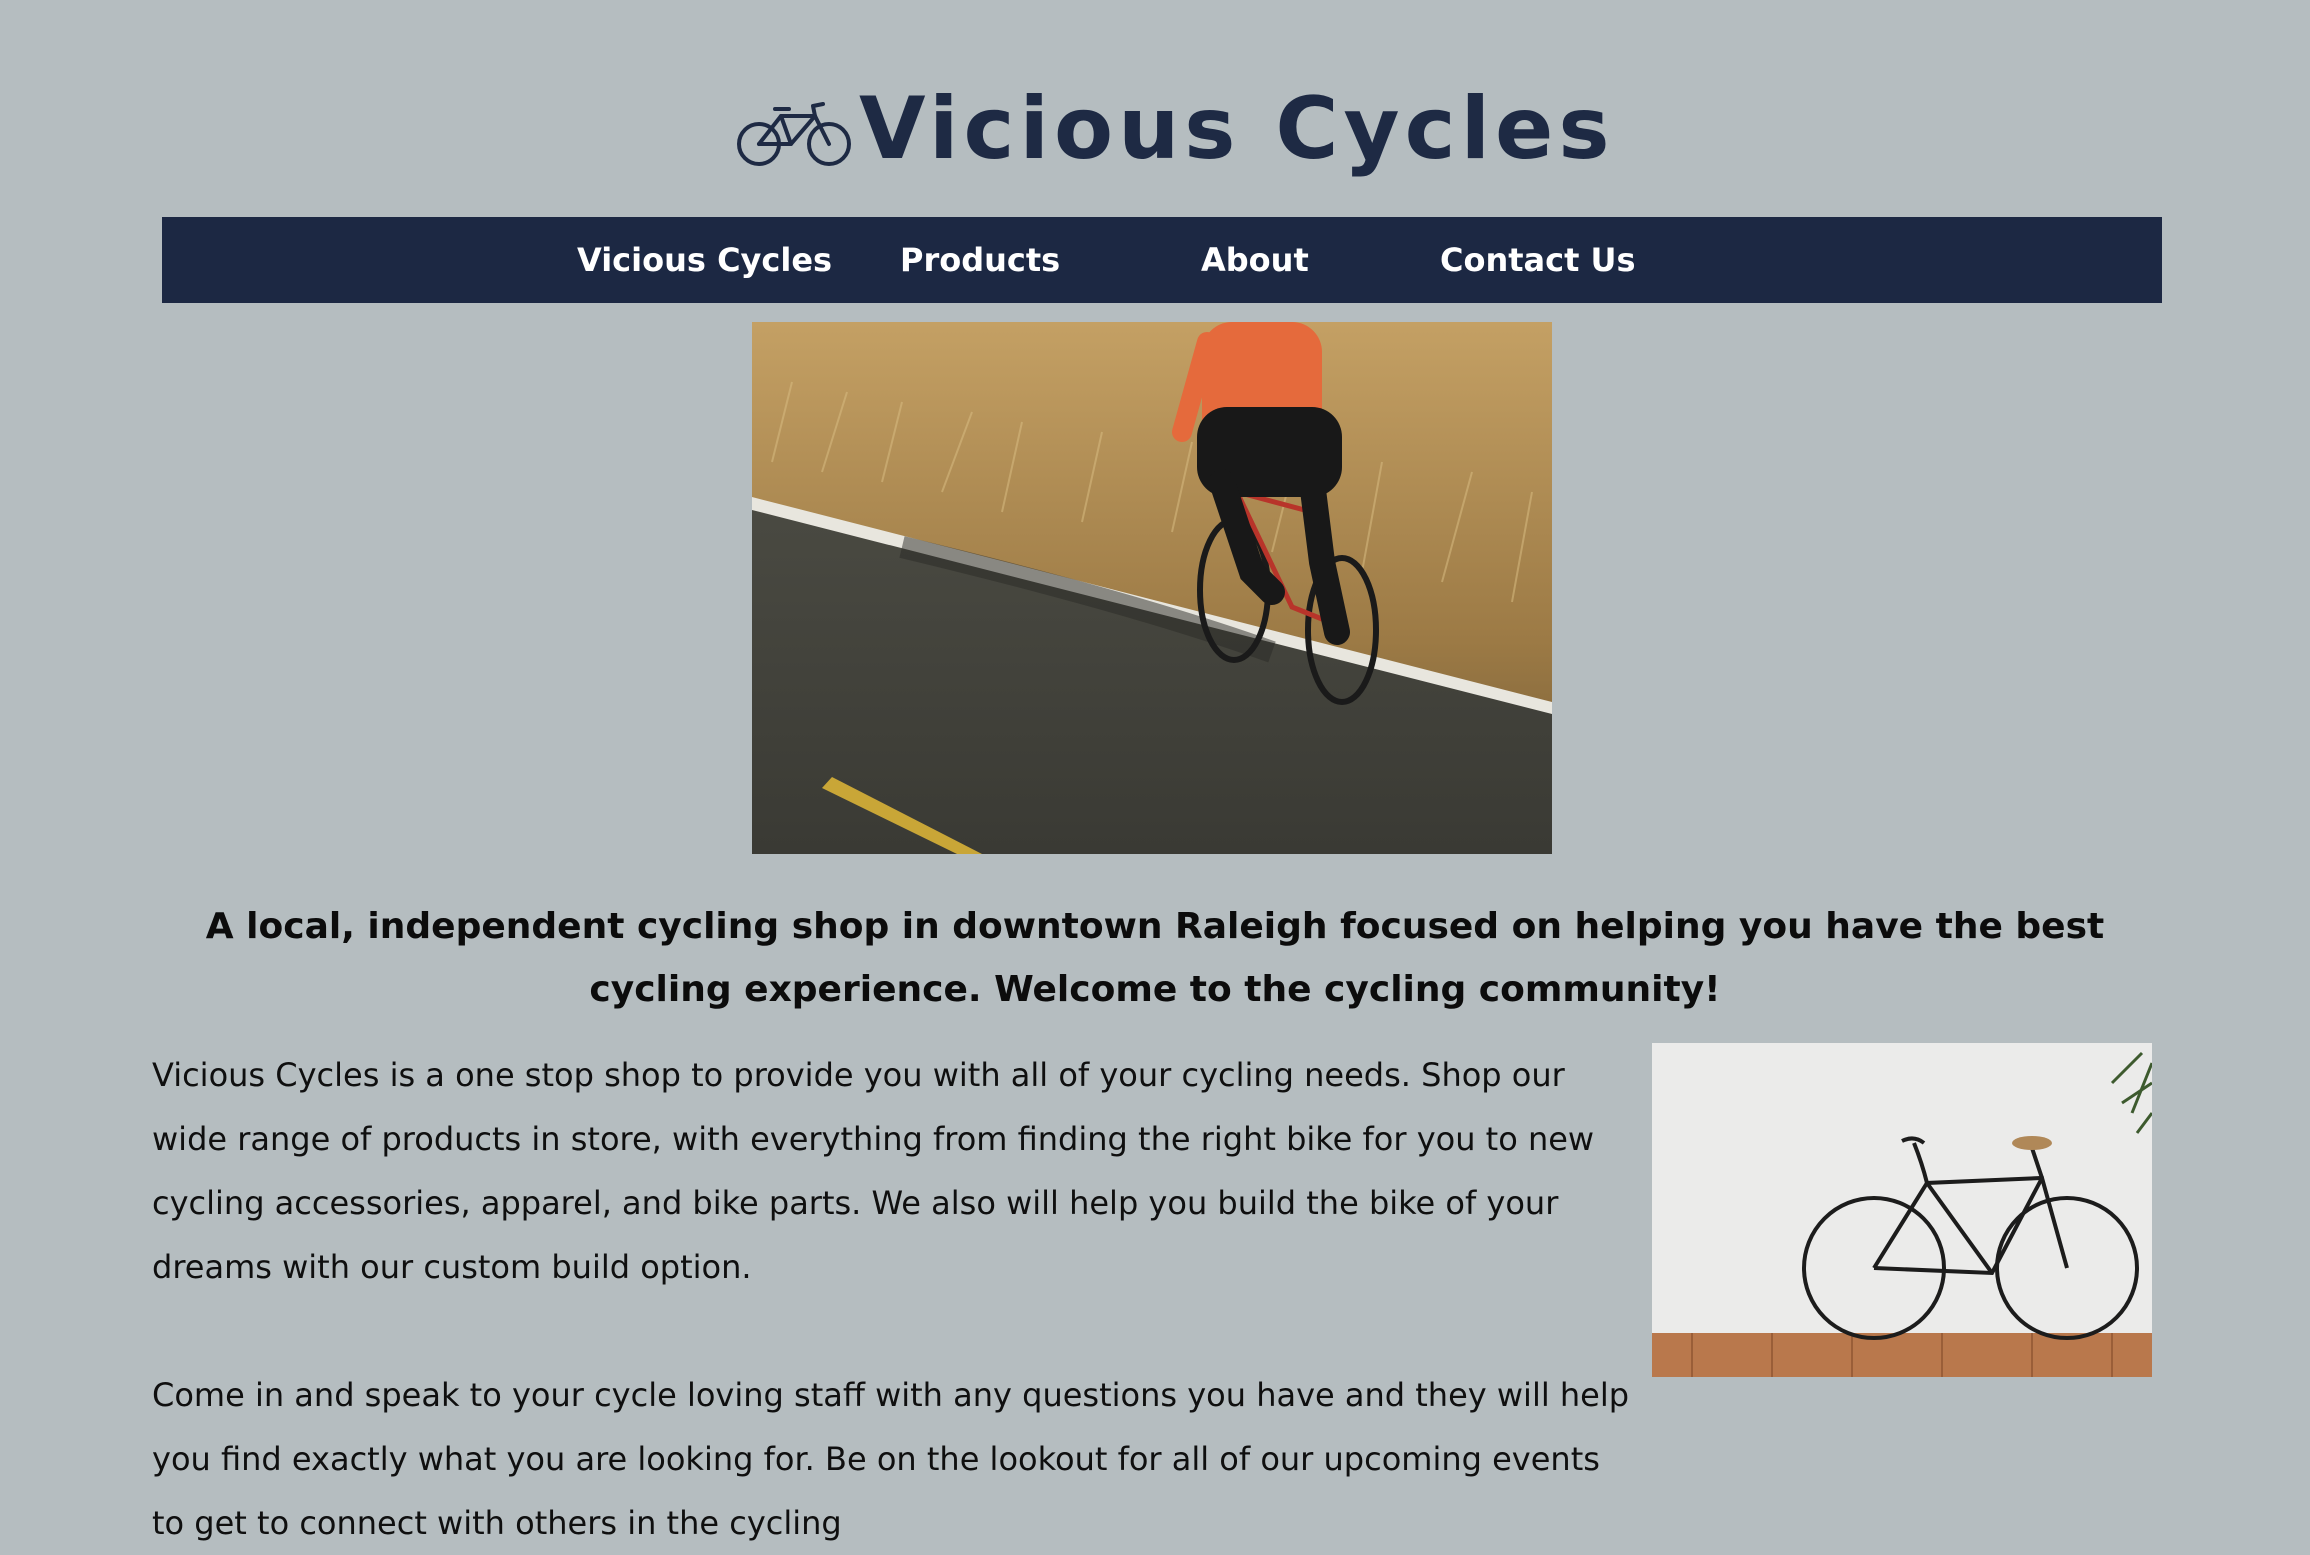  What do you see at coordinates (1237, 129) in the screenshot?
I see `brand-name: Vicious Cycles` at bounding box center [1237, 129].